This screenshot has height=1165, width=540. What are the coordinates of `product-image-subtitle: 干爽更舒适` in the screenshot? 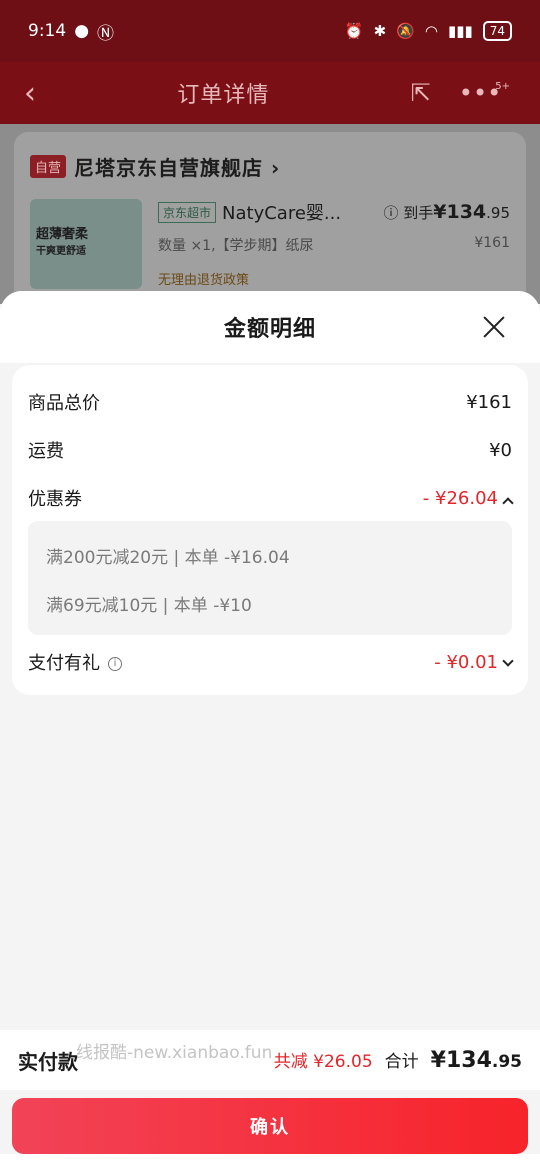 It's located at (61, 251).